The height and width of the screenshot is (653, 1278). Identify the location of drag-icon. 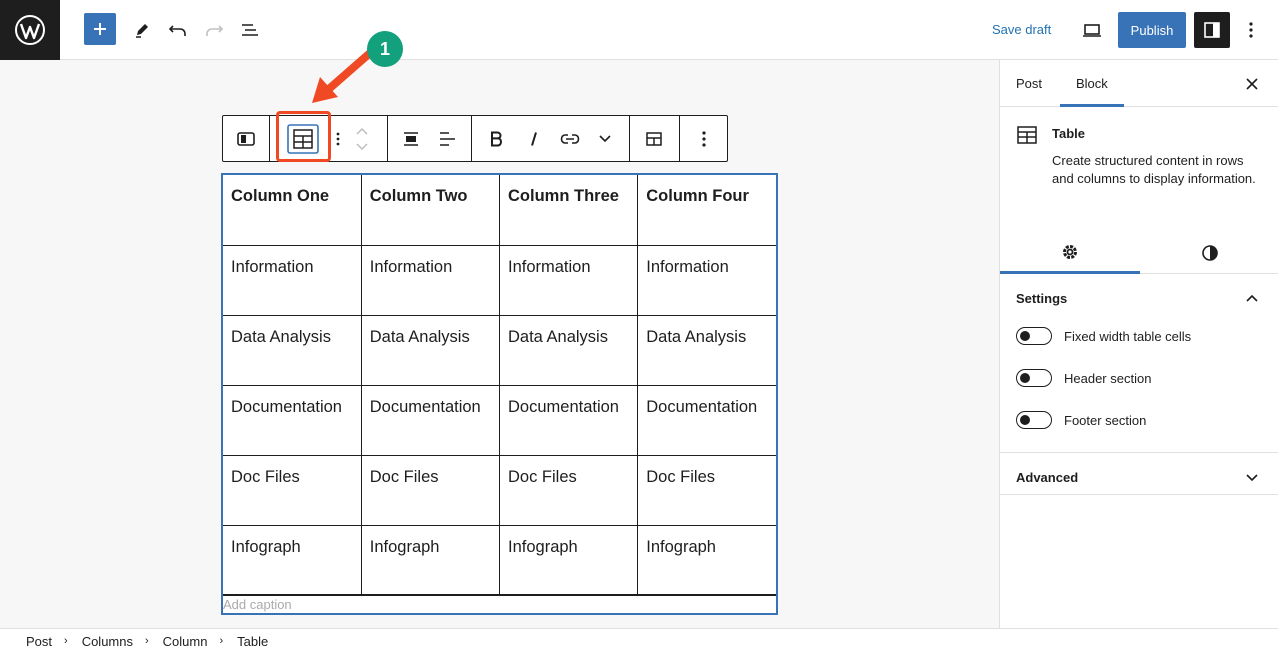
(338, 138).